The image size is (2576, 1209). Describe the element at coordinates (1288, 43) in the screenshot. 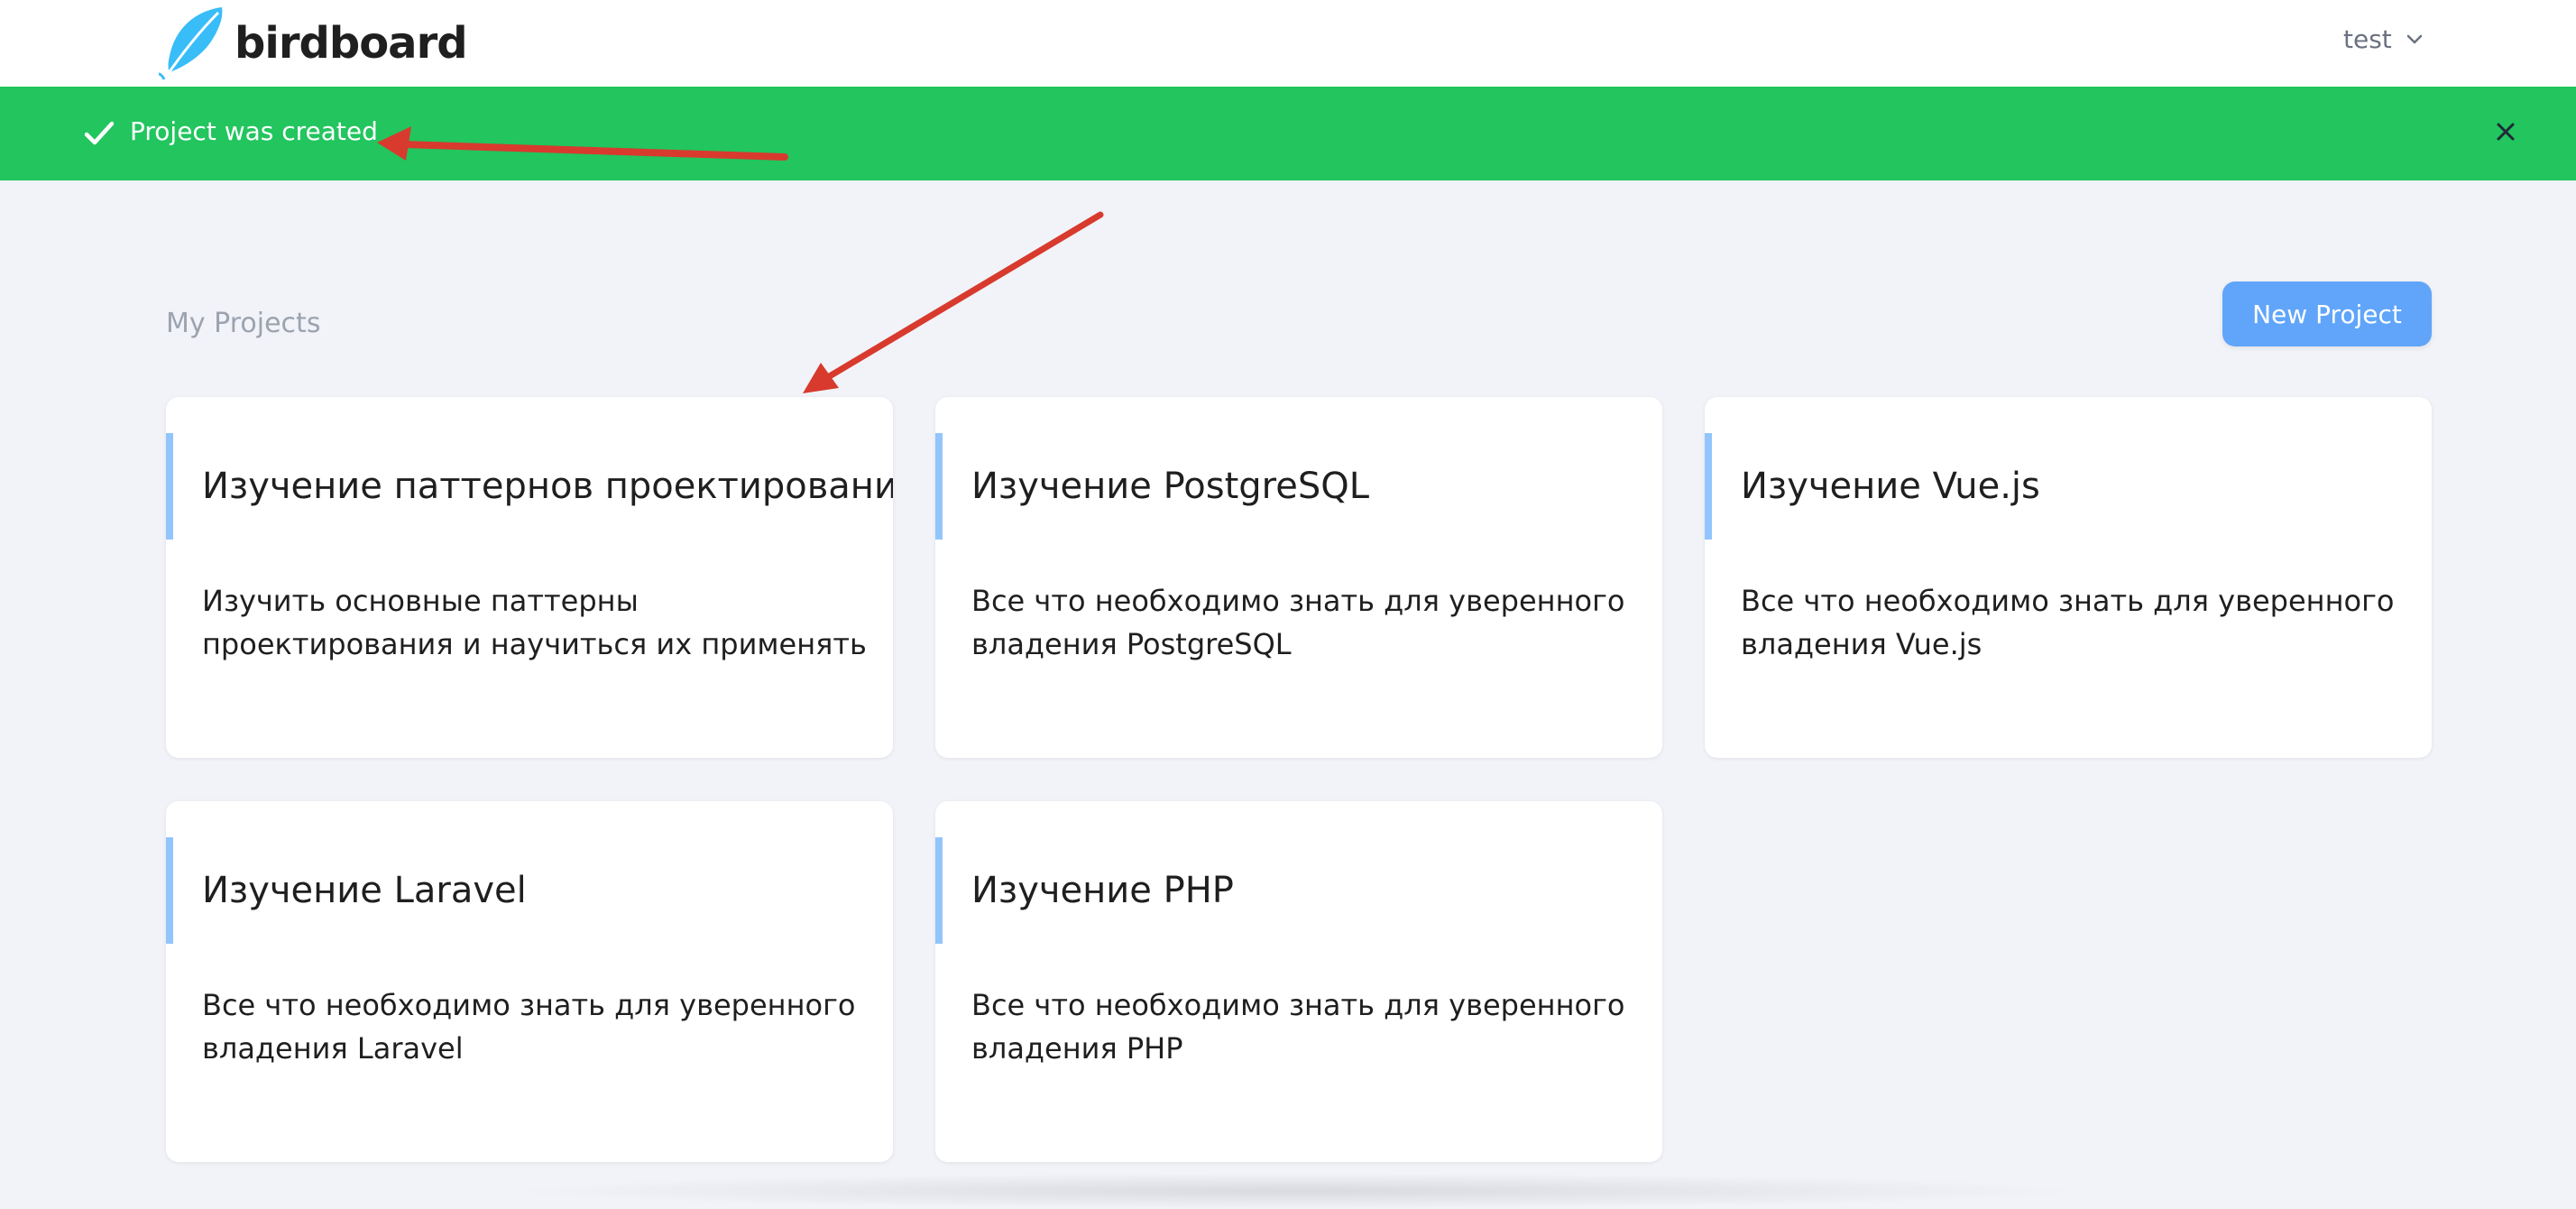

I see `top-navbar: birdboard test` at that location.